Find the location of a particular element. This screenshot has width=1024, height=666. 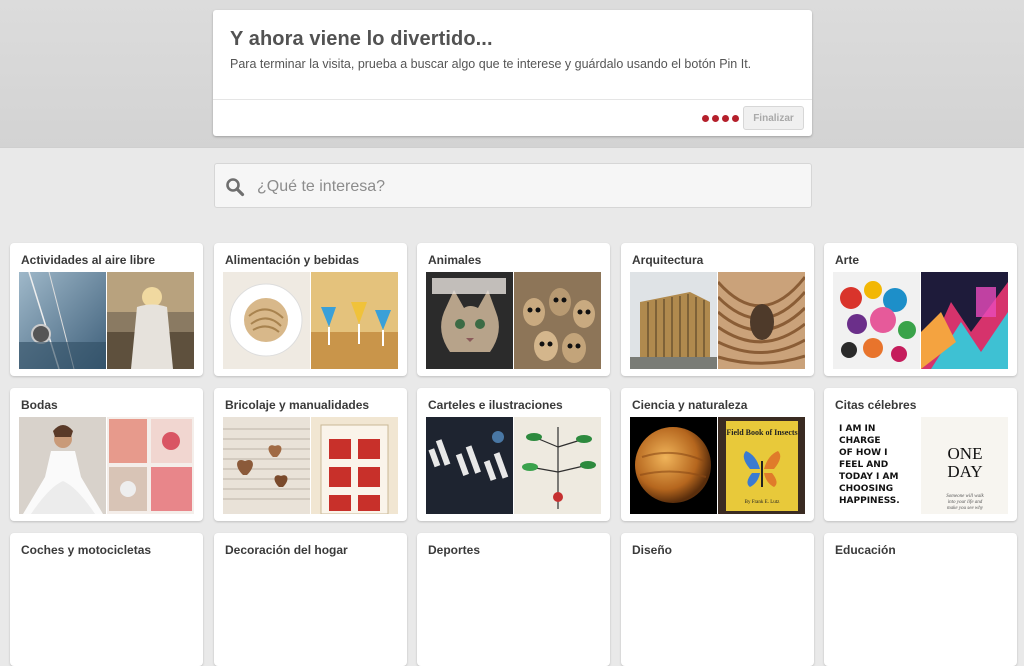

category-card-diy-crafts: Bricolaje y manualidades is located at coordinates (310, 454).